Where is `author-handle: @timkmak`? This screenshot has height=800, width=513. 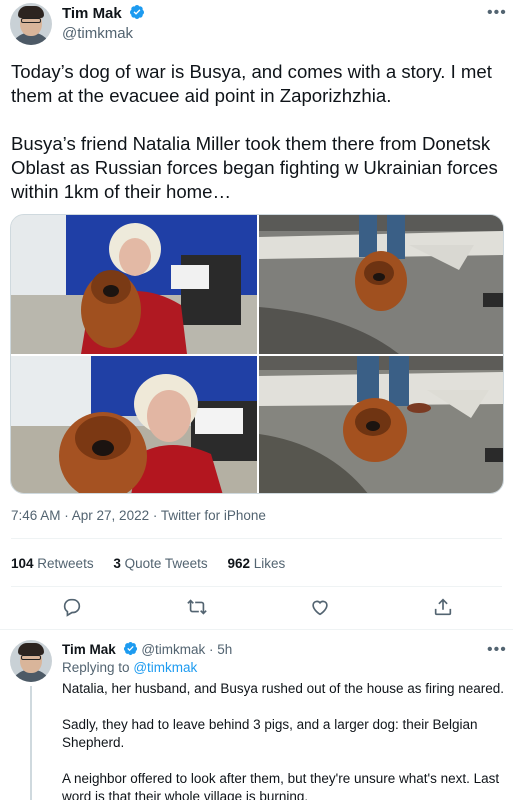
author-handle: @timkmak is located at coordinates (103, 33).